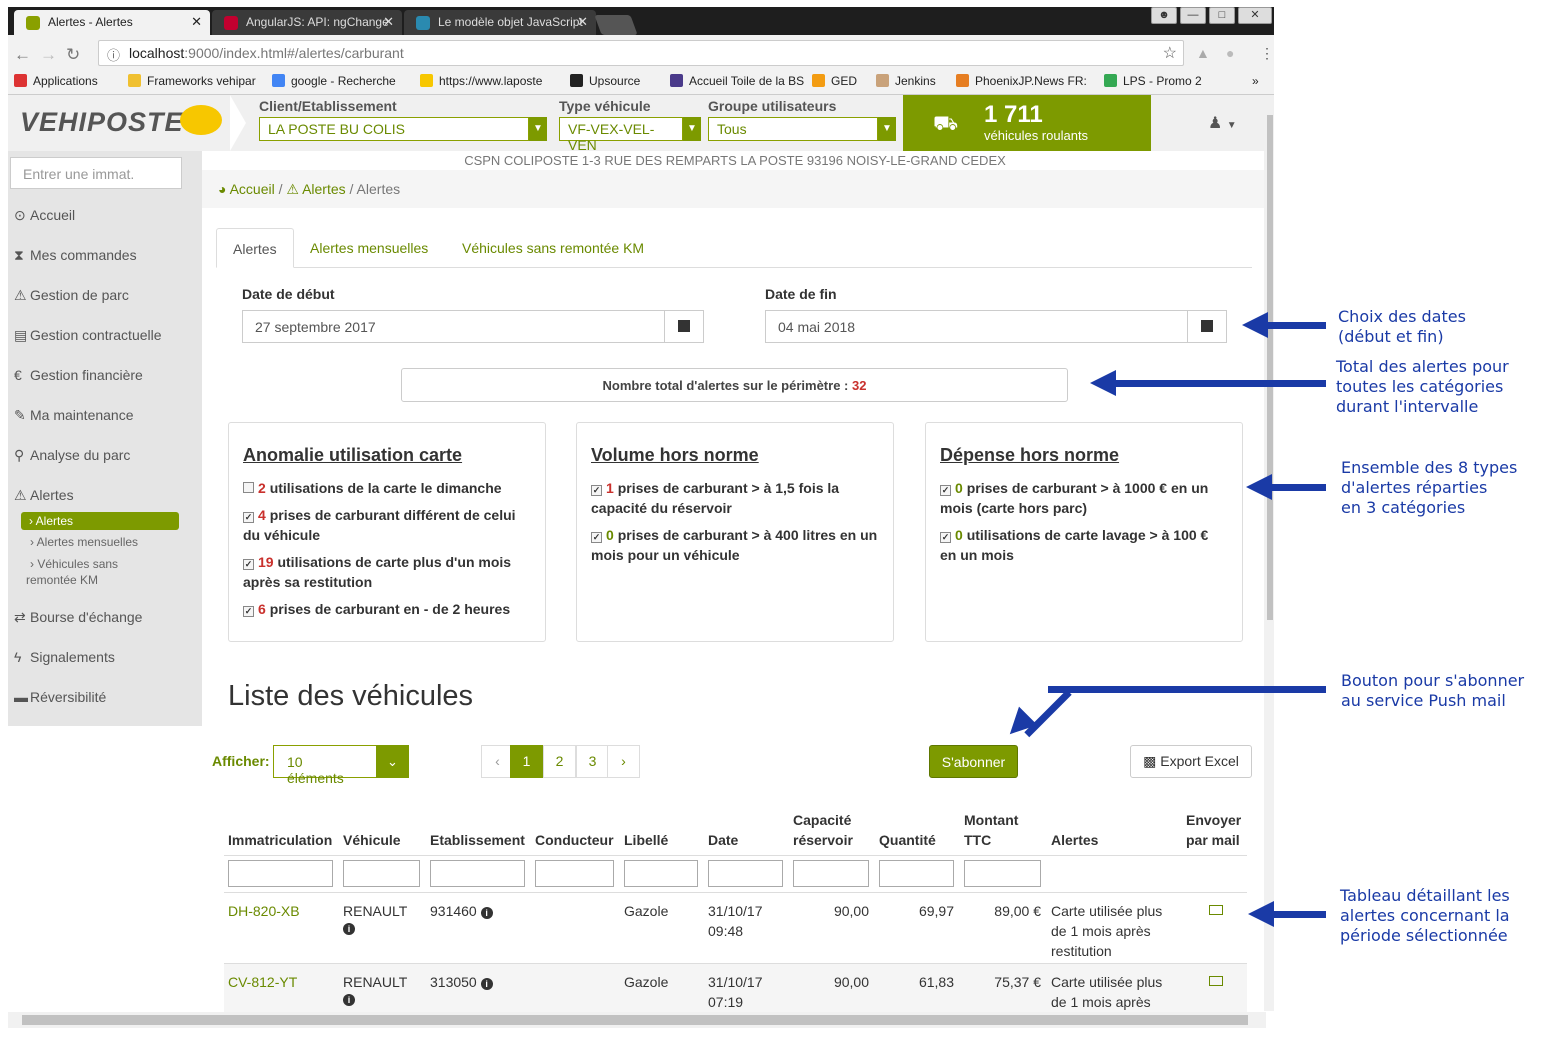  Describe the element at coordinates (372, 840) in the screenshot. I see `col-vehicule: Véhicule` at that location.